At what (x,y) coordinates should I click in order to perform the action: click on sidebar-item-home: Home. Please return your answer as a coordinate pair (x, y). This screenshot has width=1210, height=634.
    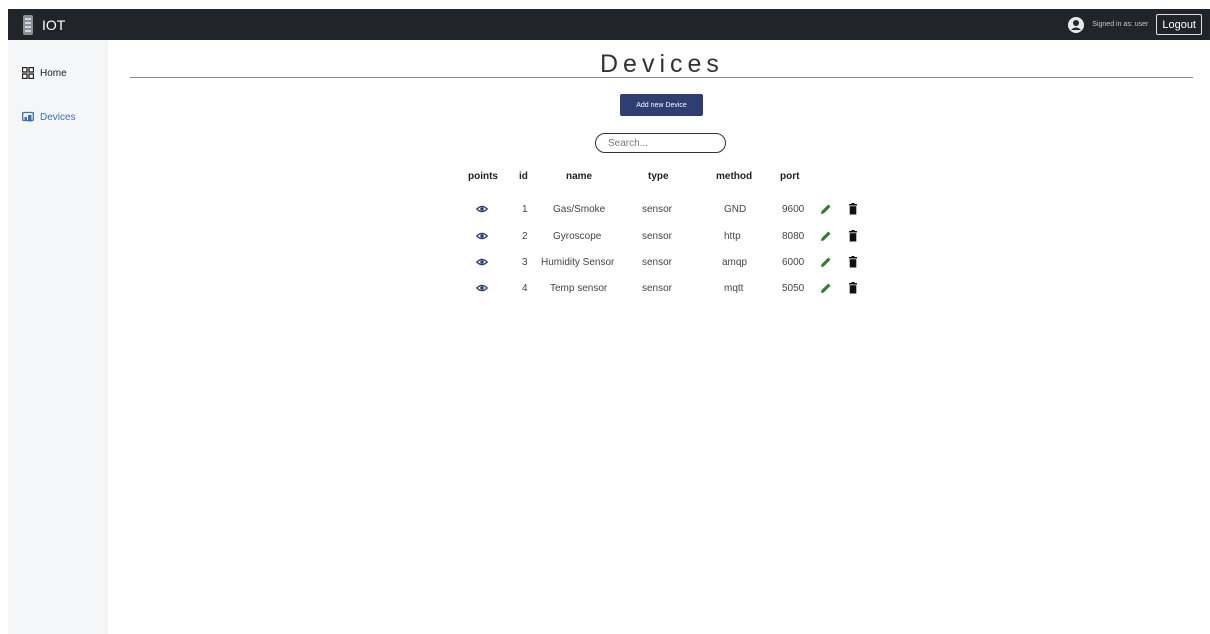
    Looking at the image, I should click on (44, 73).